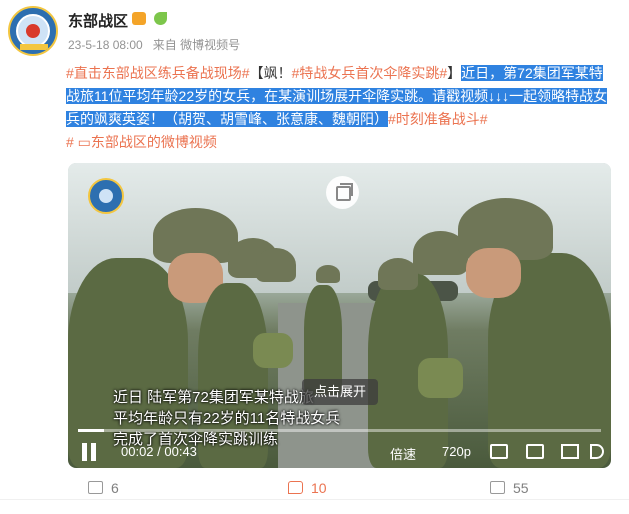  I want to click on fullscreen-window-icon, so click(535, 451).